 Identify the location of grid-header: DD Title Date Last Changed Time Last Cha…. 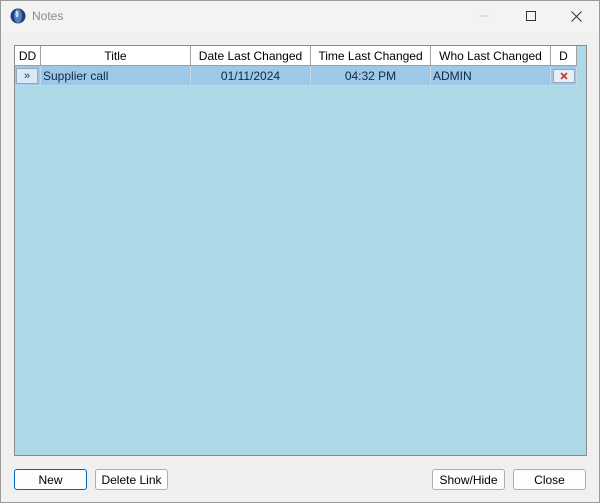
(296, 56).